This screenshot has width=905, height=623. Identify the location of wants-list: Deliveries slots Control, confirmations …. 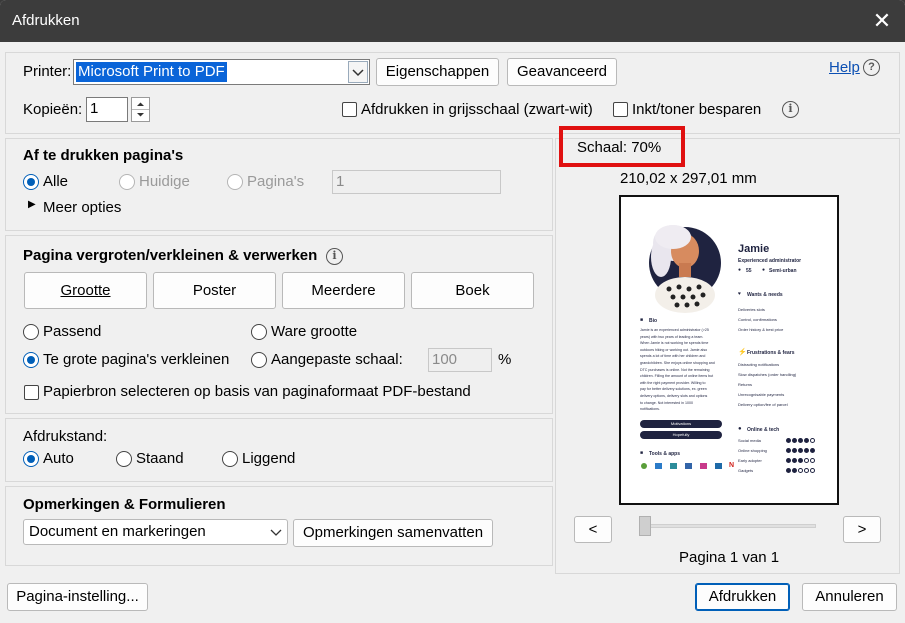
(760, 320).